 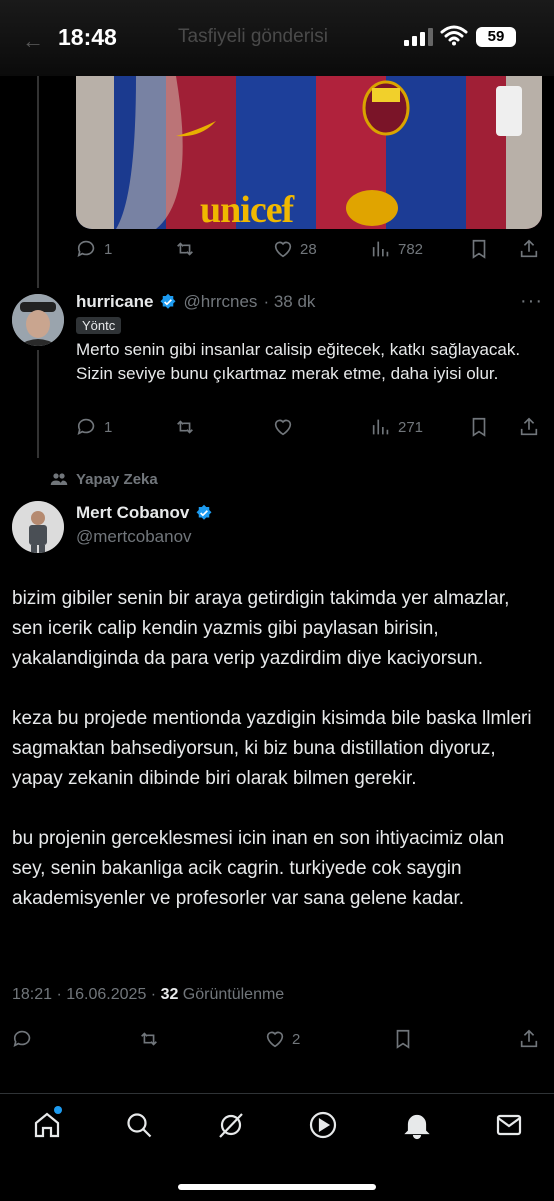 What do you see at coordinates (33, 41) in the screenshot?
I see `back-arrow-icon: ←` at bounding box center [33, 41].